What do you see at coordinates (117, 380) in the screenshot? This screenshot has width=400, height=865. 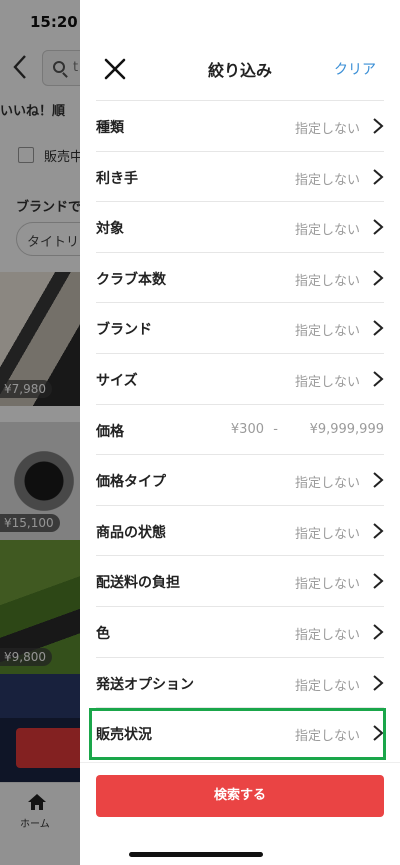 I see `filter-label: サイズ` at bounding box center [117, 380].